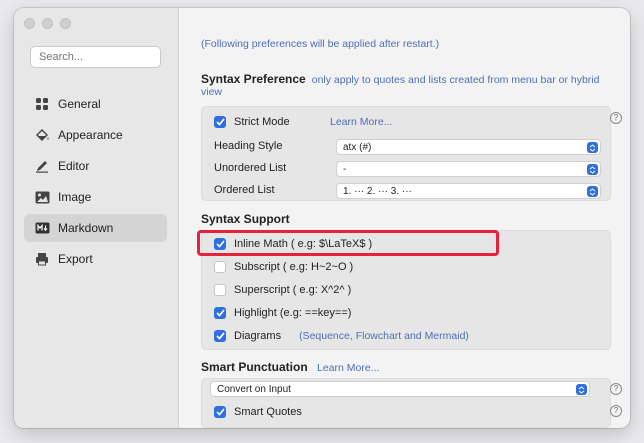  What do you see at coordinates (95, 259) in the screenshot?
I see `sidebar-item-export: Export` at bounding box center [95, 259].